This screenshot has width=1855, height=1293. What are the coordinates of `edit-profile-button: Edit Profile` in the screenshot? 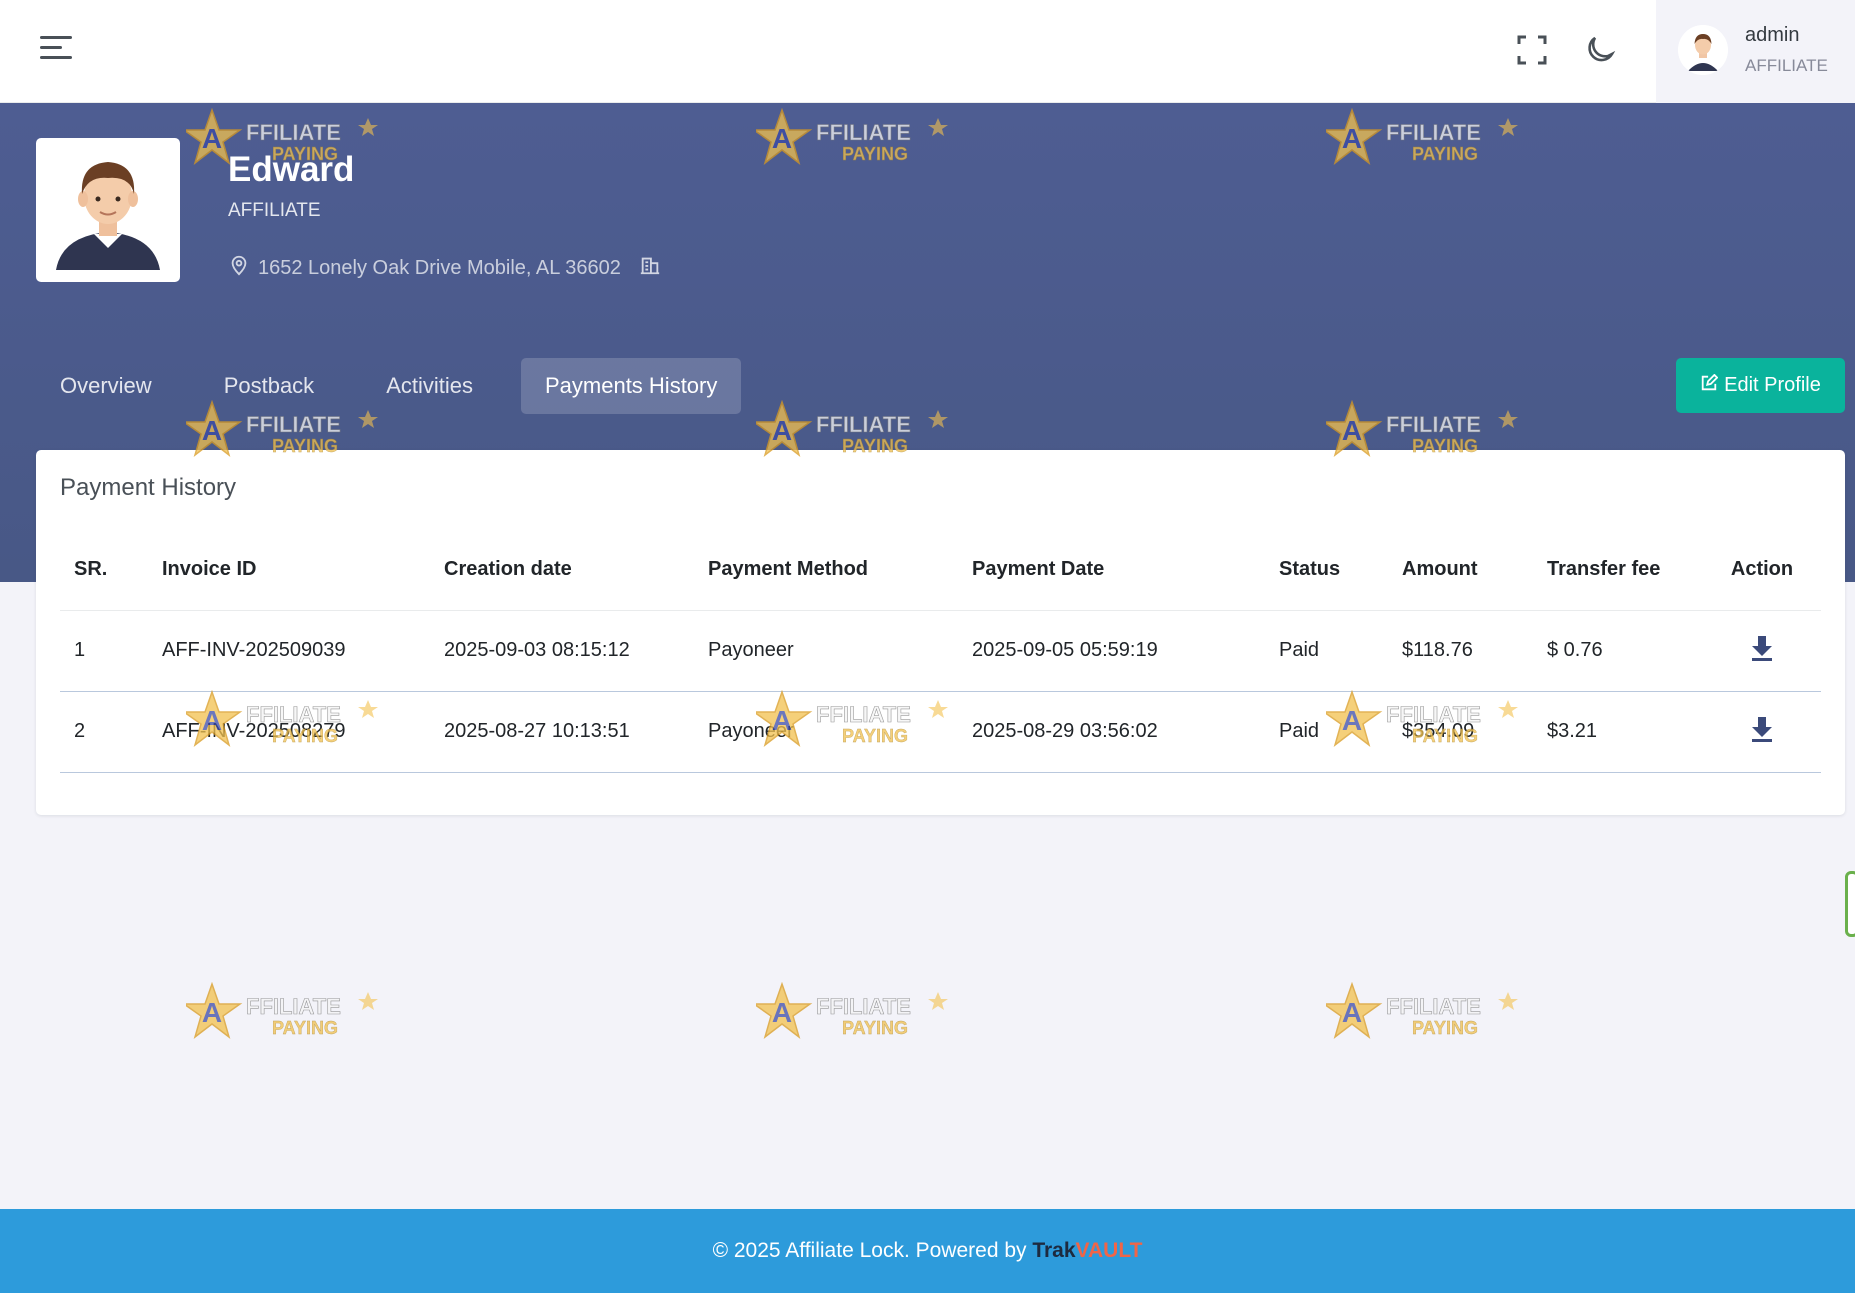 It's located at (1760, 385).